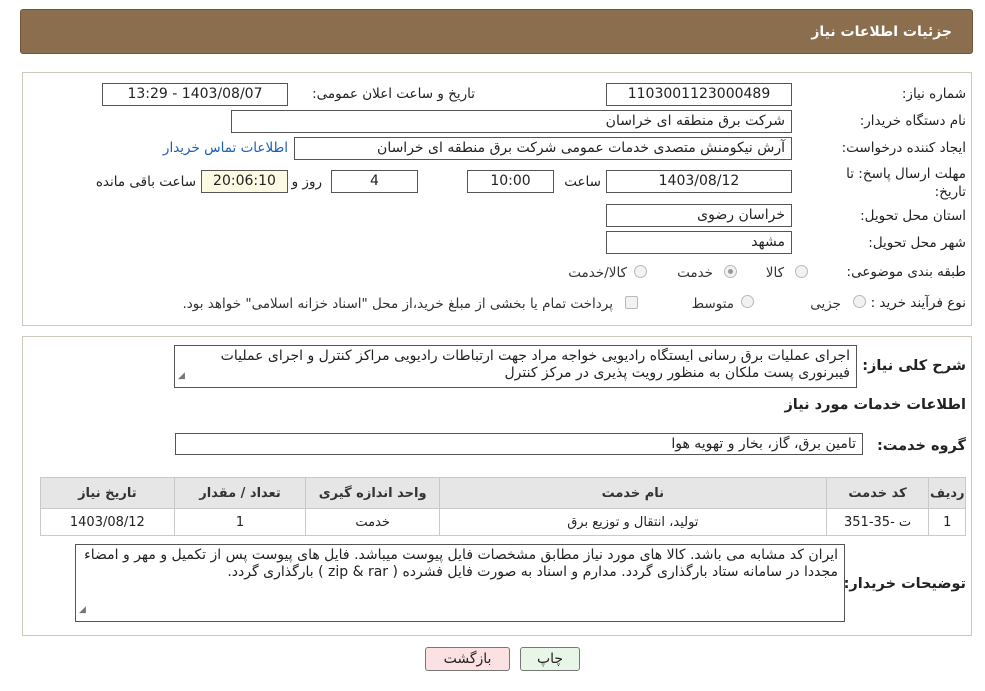 The image size is (985, 691). What do you see at coordinates (695, 273) in the screenshot?
I see `category-service-label: خدمت` at bounding box center [695, 273].